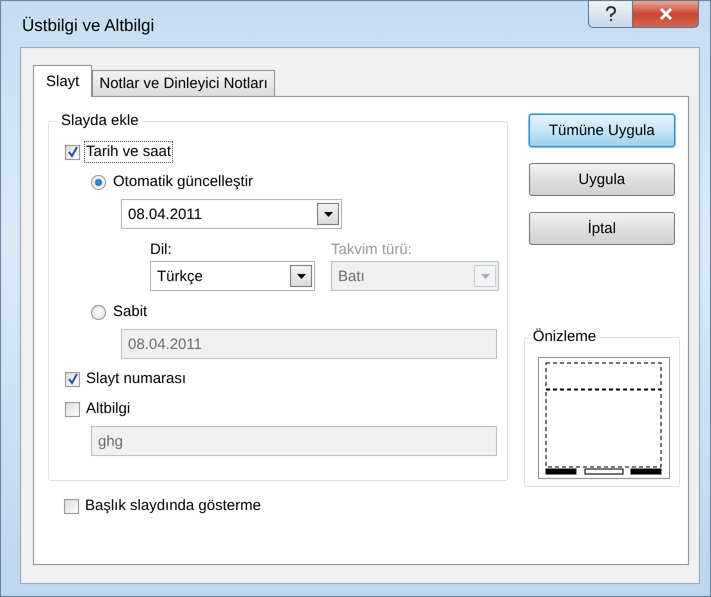 Image resolution: width=711 pixels, height=597 pixels. I want to click on field-label: Dil:, so click(161, 249).